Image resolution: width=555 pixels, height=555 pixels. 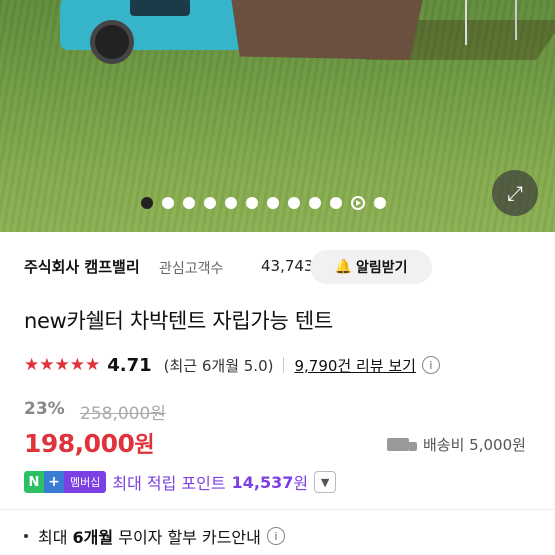 What do you see at coordinates (343, 267) in the screenshot?
I see `bell-plus-icon: 🔔` at bounding box center [343, 267].